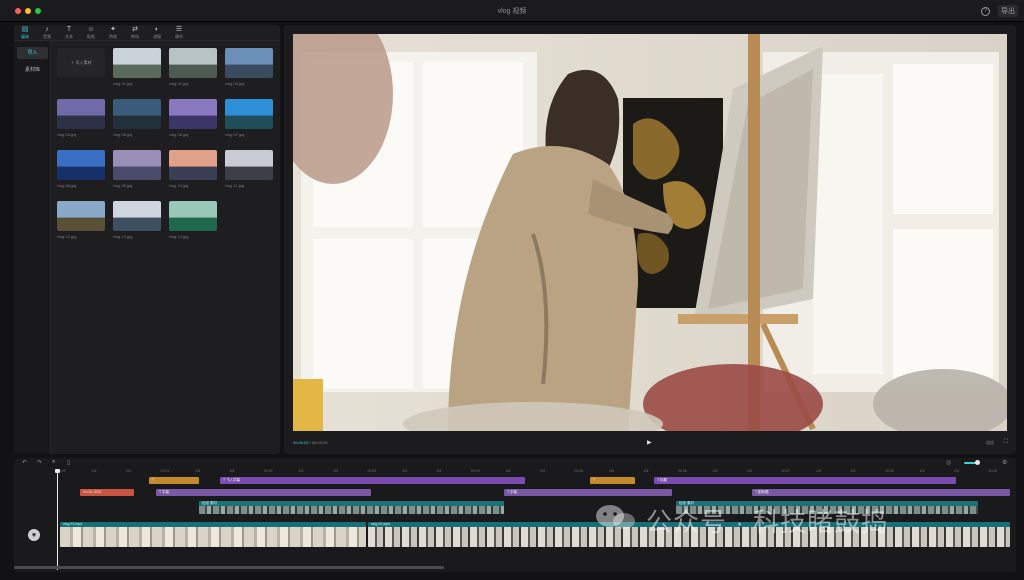  What do you see at coordinates (123, 236) in the screenshot?
I see `media-thumbnail-caption: vlog 13.jpg` at bounding box center [123, 236].